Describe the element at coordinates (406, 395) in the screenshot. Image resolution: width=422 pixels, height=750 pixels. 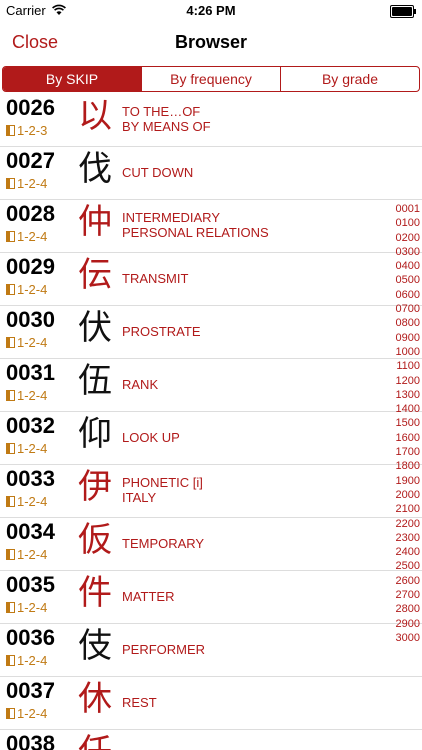
I see `index-item: 1300` at that location.